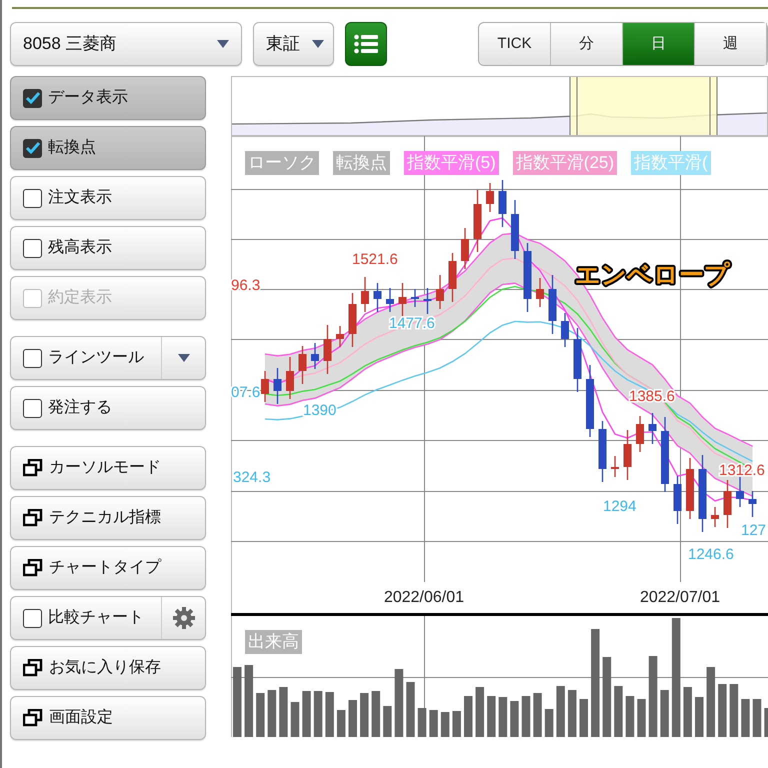 Image resolution: width=768 pixels, height=768 pixels. Describe the element at coordinates (515, 44) in the screenshot. I see `period-tab: TICK` at that location.